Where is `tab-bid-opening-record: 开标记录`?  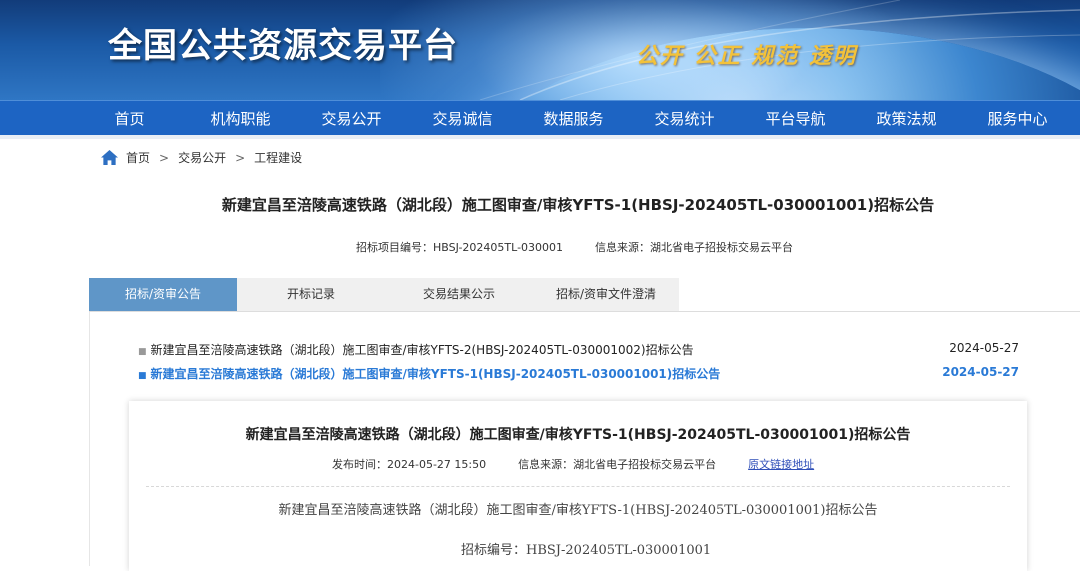 tab-bid-opening-record: 开标记录 is located at coordinates (311, 294).